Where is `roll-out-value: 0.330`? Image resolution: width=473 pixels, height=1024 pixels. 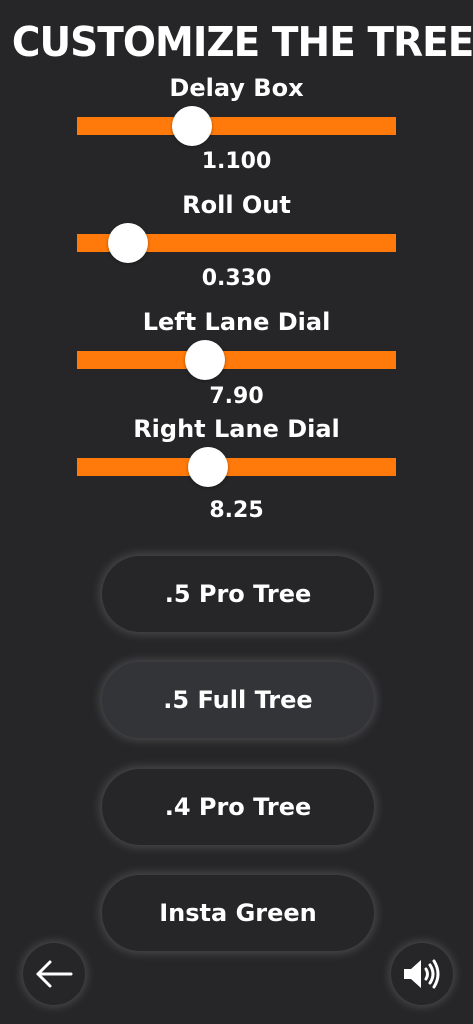
roll-out-value: 0.330 is located at coordinates (236, 278).